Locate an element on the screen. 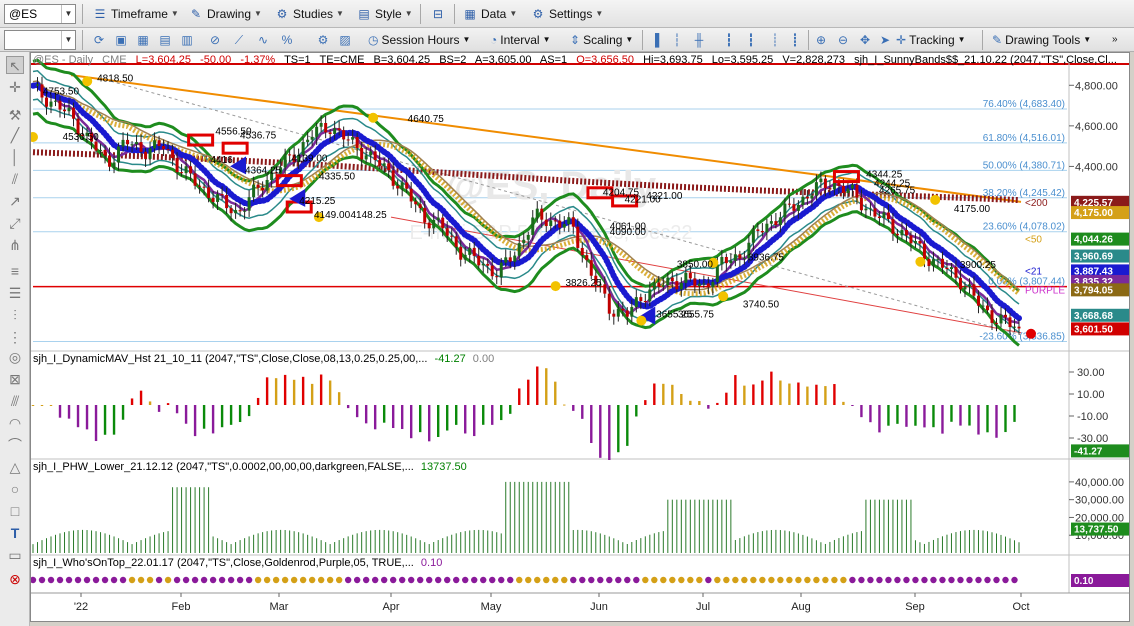 This screenshot has height=626, width=1134. ask-size-field: AS=1 is located at coordinates (553, 60).